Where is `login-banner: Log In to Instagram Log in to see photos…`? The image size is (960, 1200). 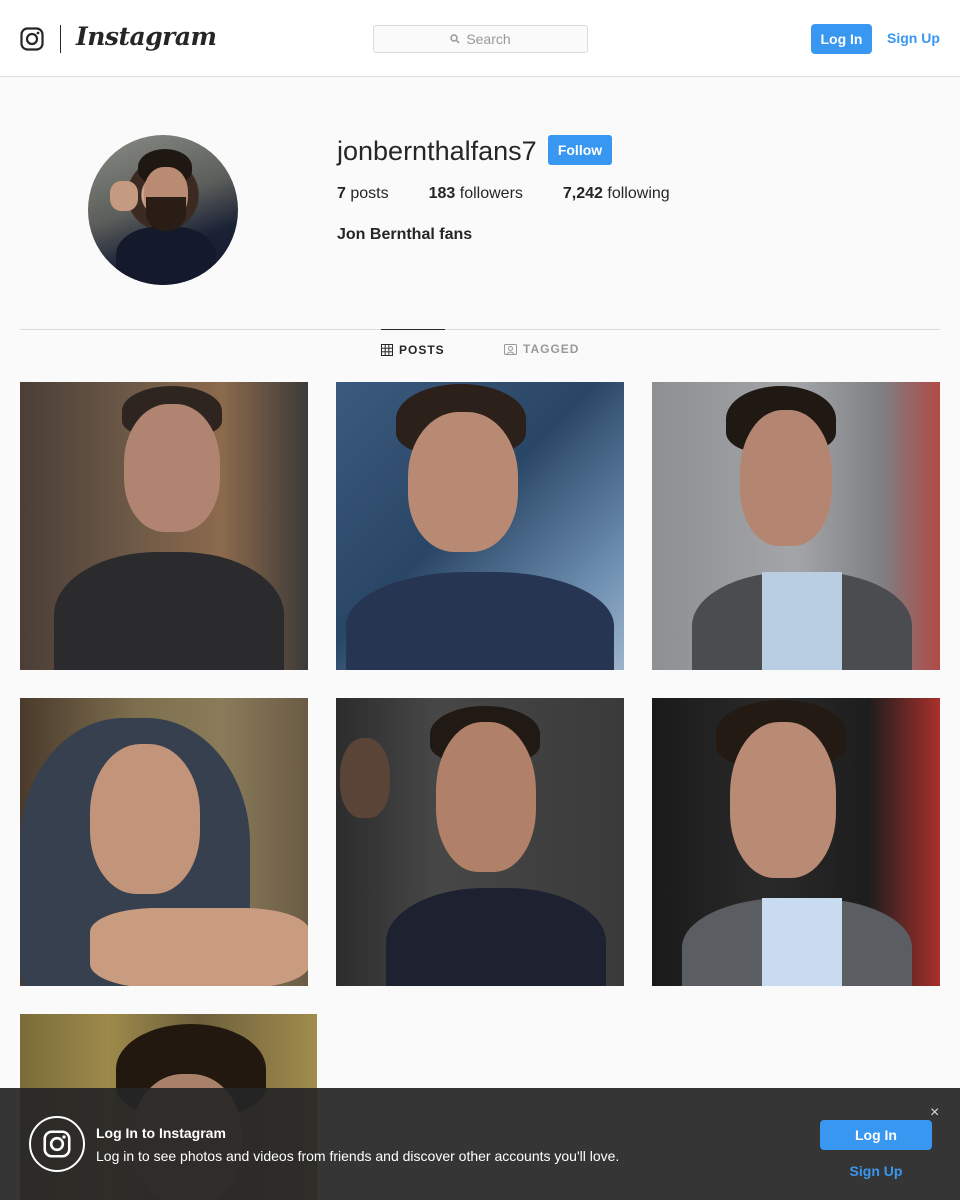
login-banner: Log In to Instagram Log in to see photos… is located at coordinates (480, 1144).